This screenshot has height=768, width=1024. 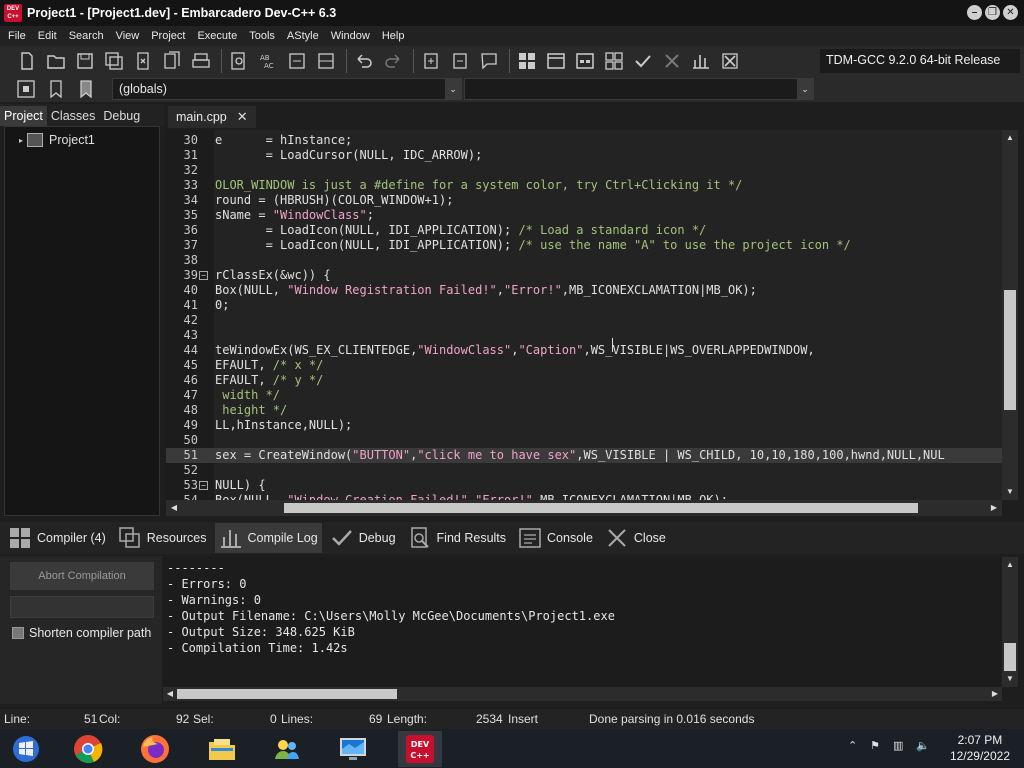 What do you see at coordinates (923, 745) in the screenshot?
I see `volume-icon: 🔈` at bounding box center [923, 745].